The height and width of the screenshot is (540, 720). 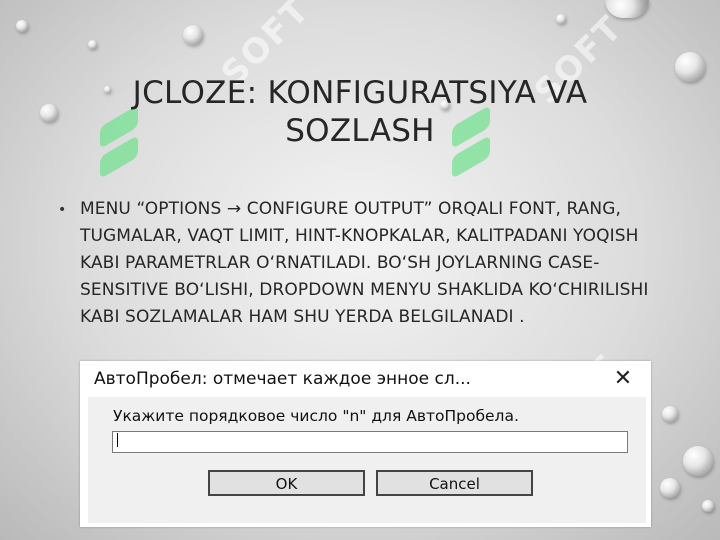 I want to click on n-value-input, so click(x=370, y=442).